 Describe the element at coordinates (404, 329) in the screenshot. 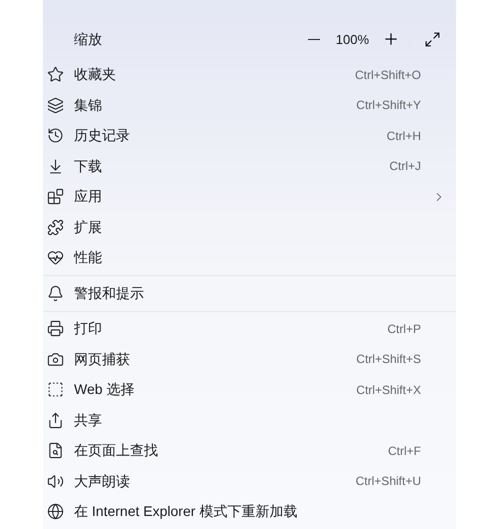

I see `shortcut-label: Ctrl+P` at that location.